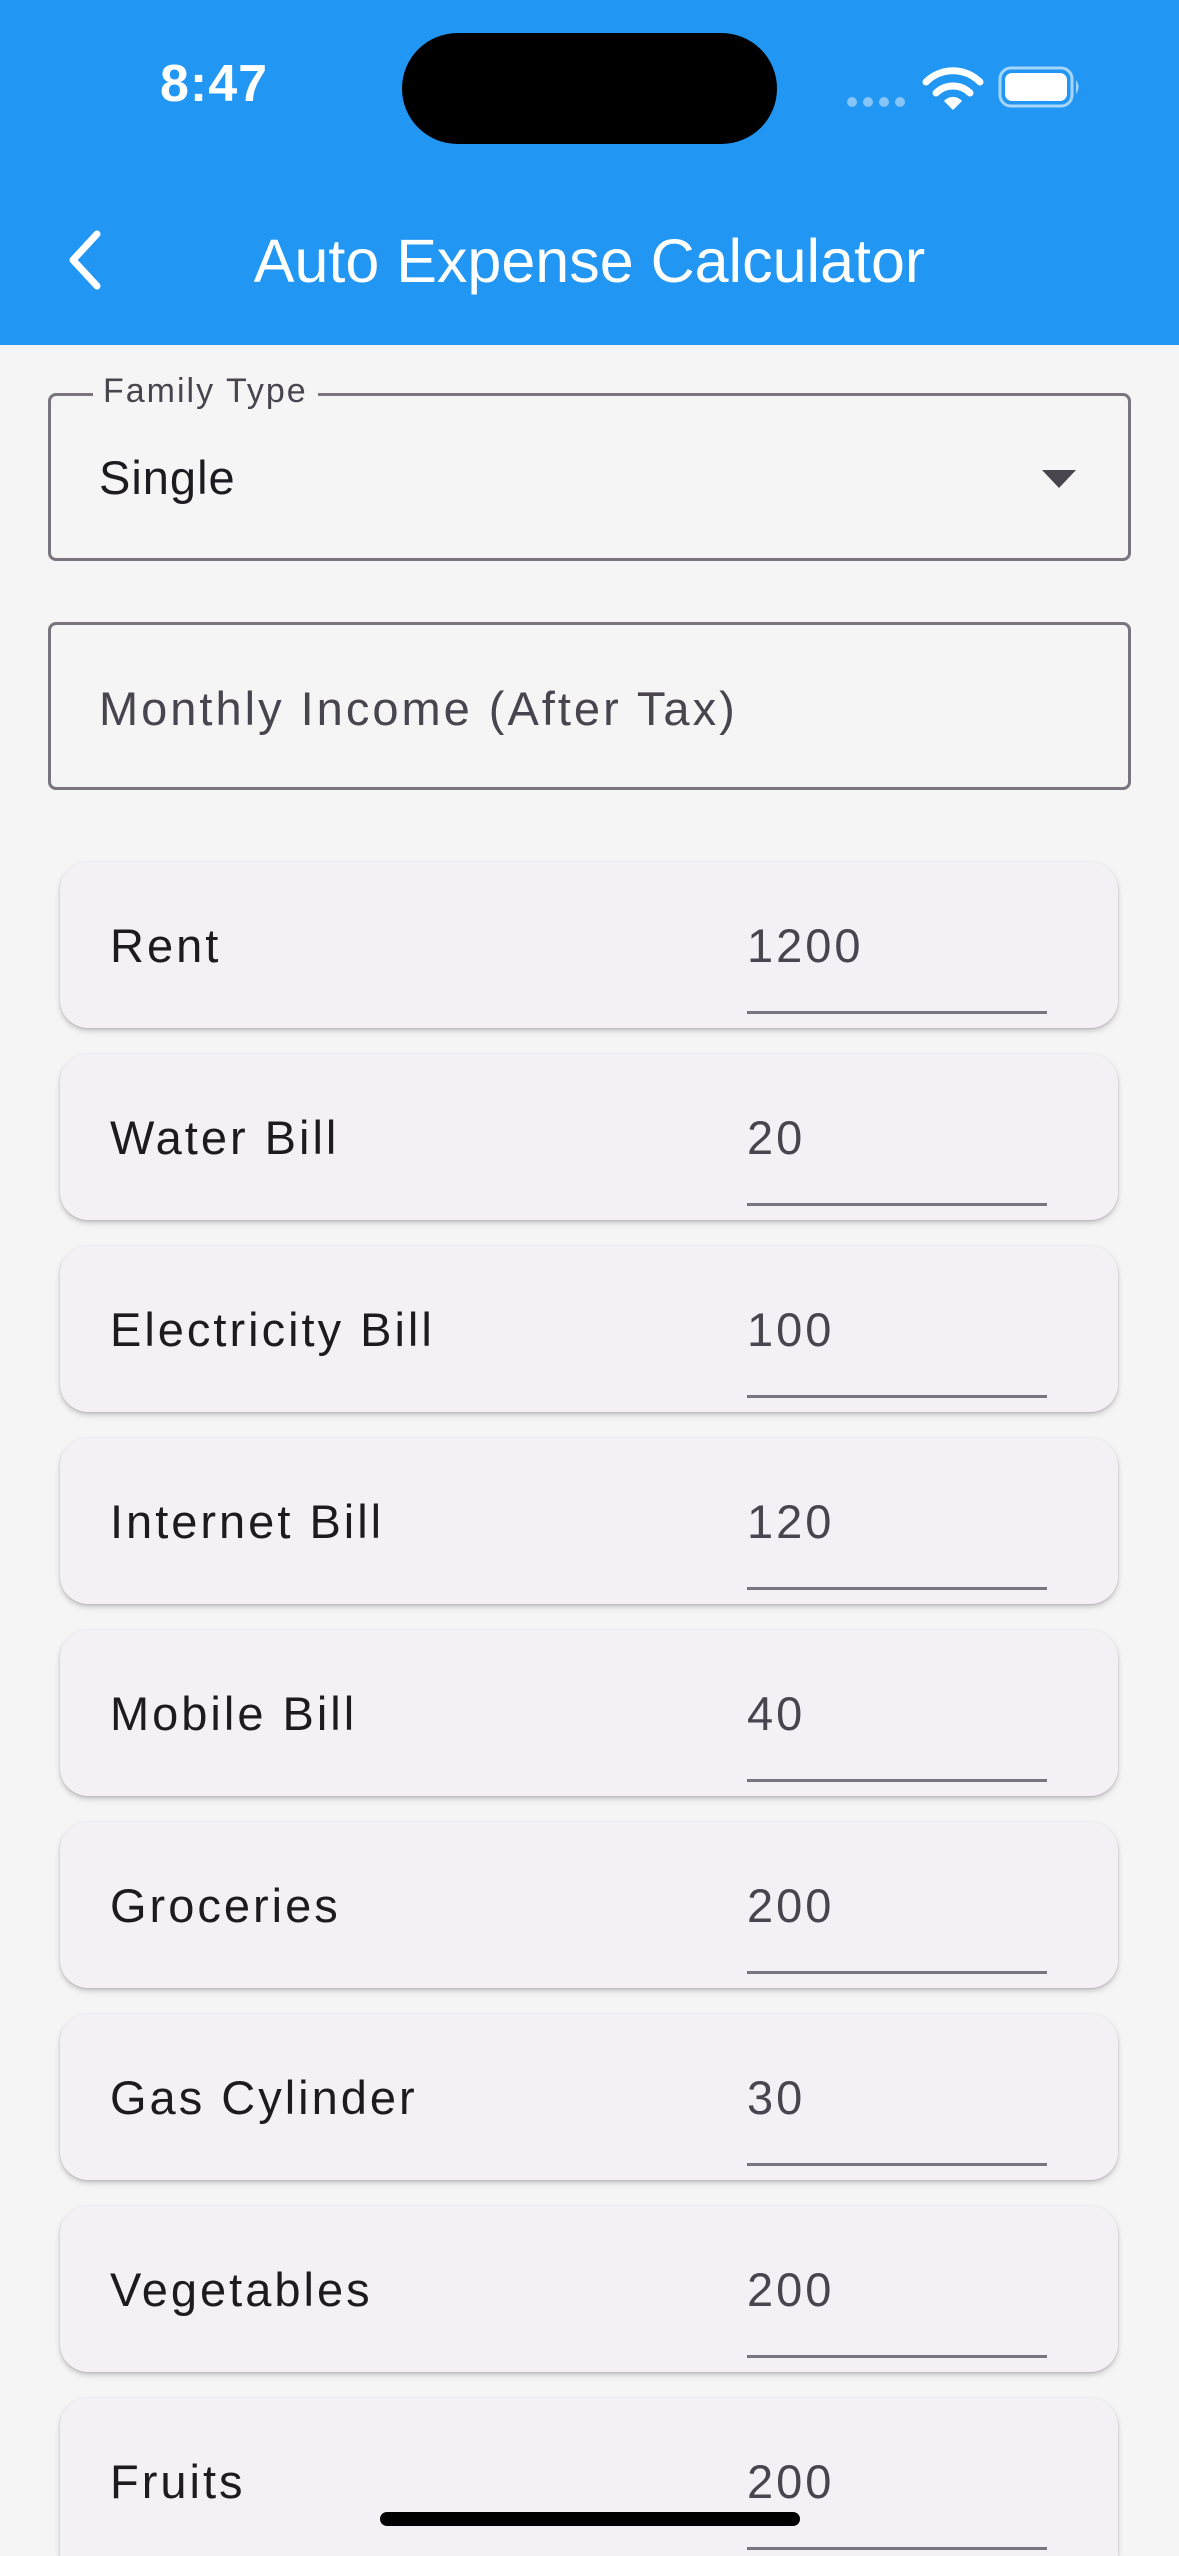  I want to click on expense-label: Rent, so click(166, 945).